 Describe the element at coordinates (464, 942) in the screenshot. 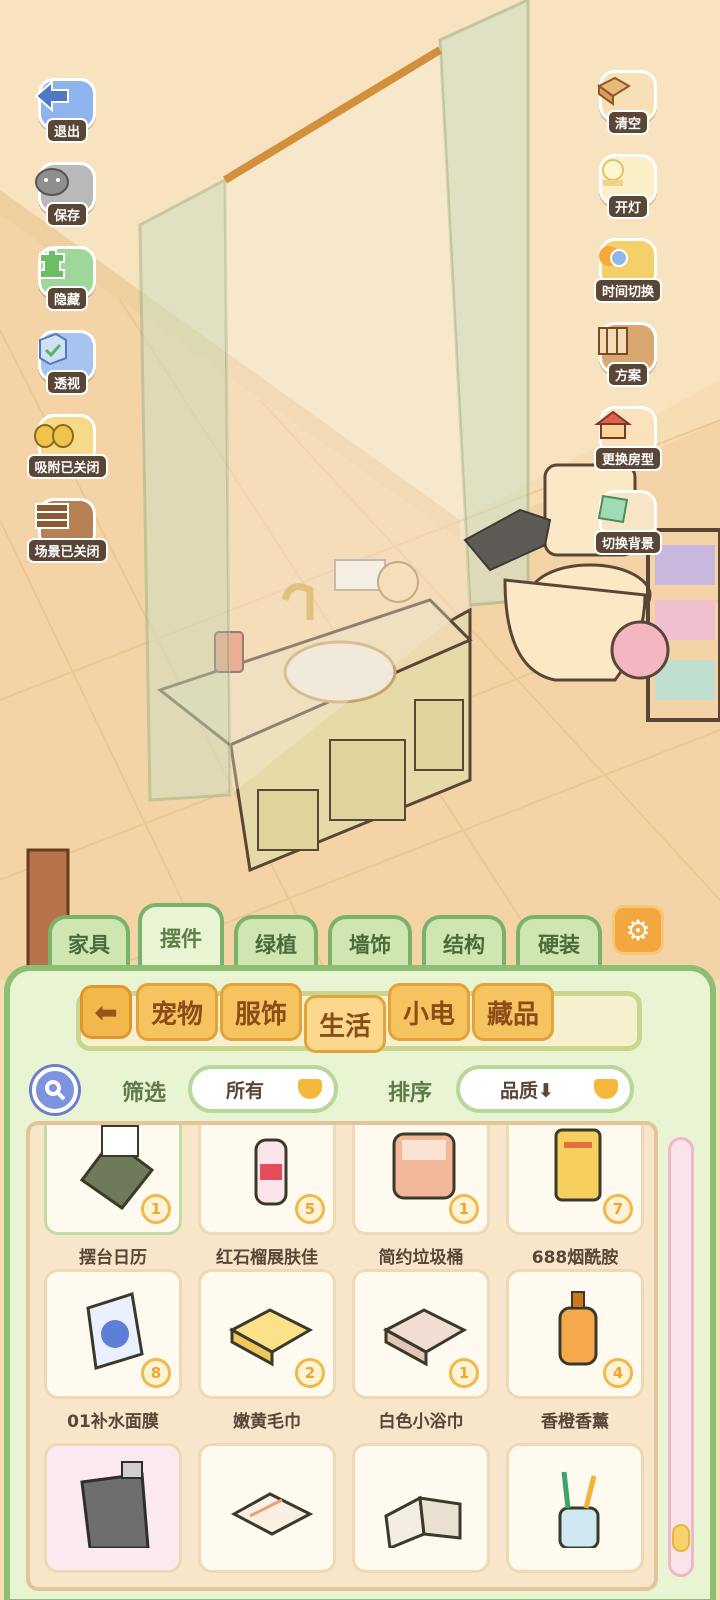

I see `tab-structure: 结构` at that location.